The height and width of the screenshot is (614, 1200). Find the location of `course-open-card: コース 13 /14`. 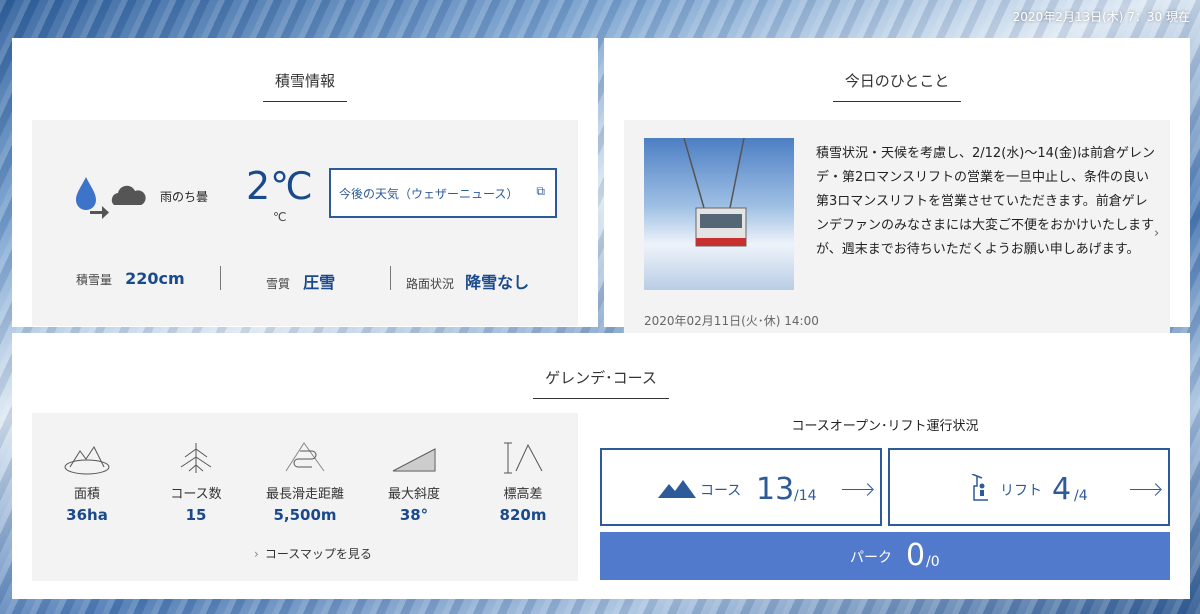

course-open-card: コース 13 /14 is located at coordinates (741, 487).